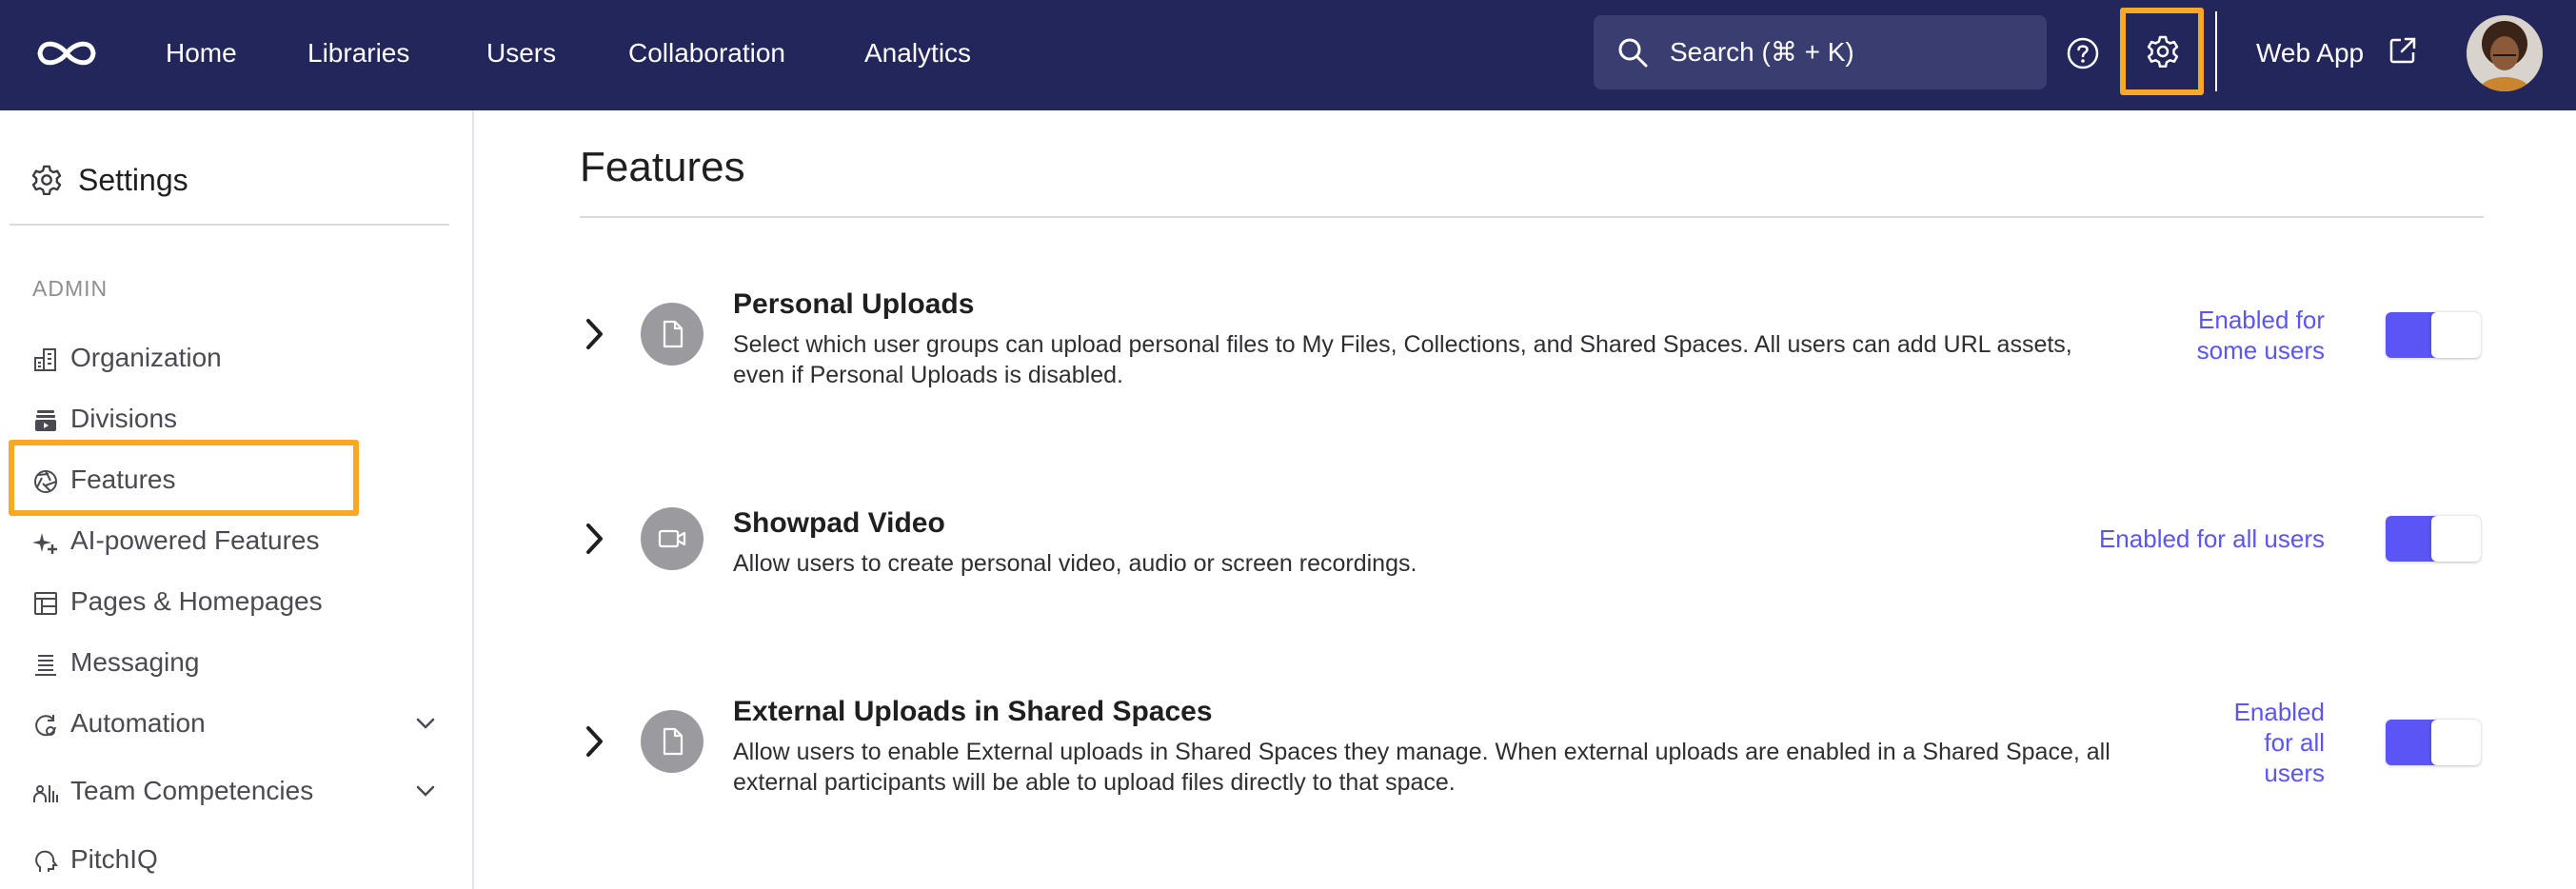 The height and width of the screenshot is (889, 2576). I want to click on sidebar-item-label: Messaging, so click(135, 662).